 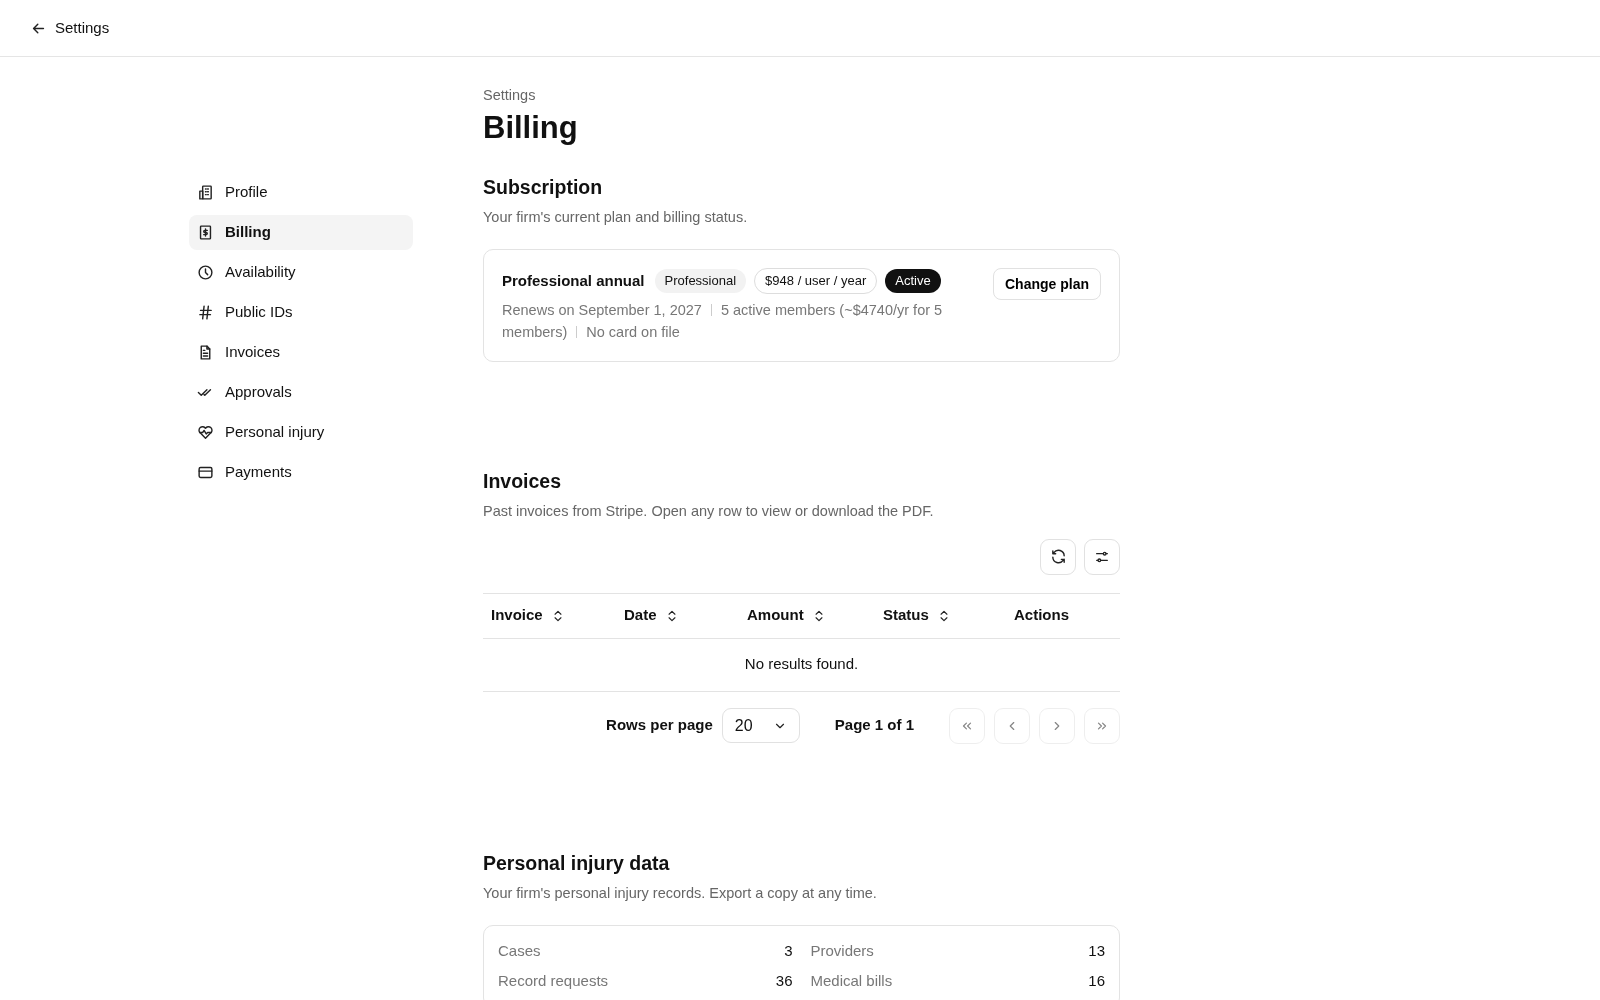 I want to click on back-link: Settings, so click(x=70, y=28).